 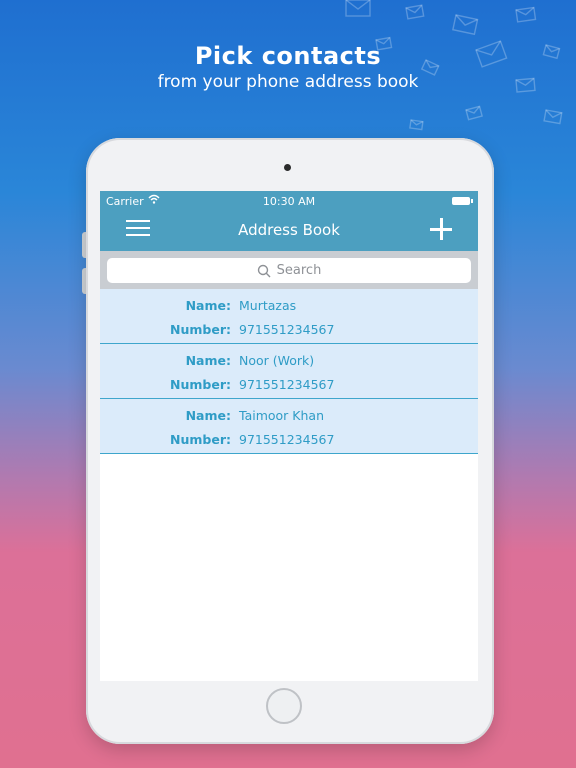 I want to click on add-contact-button, so click(x=441, y=229).